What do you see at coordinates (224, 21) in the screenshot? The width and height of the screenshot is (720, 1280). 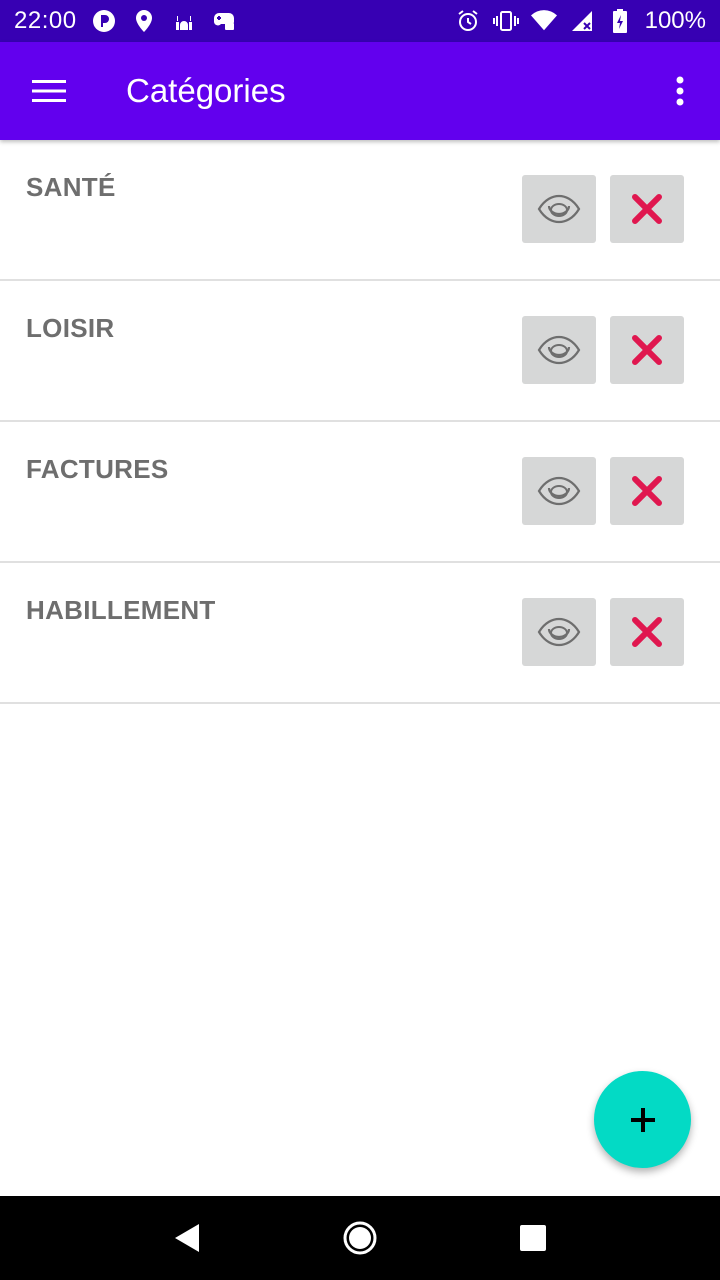 I see `game-controller-icon` at bounding box center [224, 21].